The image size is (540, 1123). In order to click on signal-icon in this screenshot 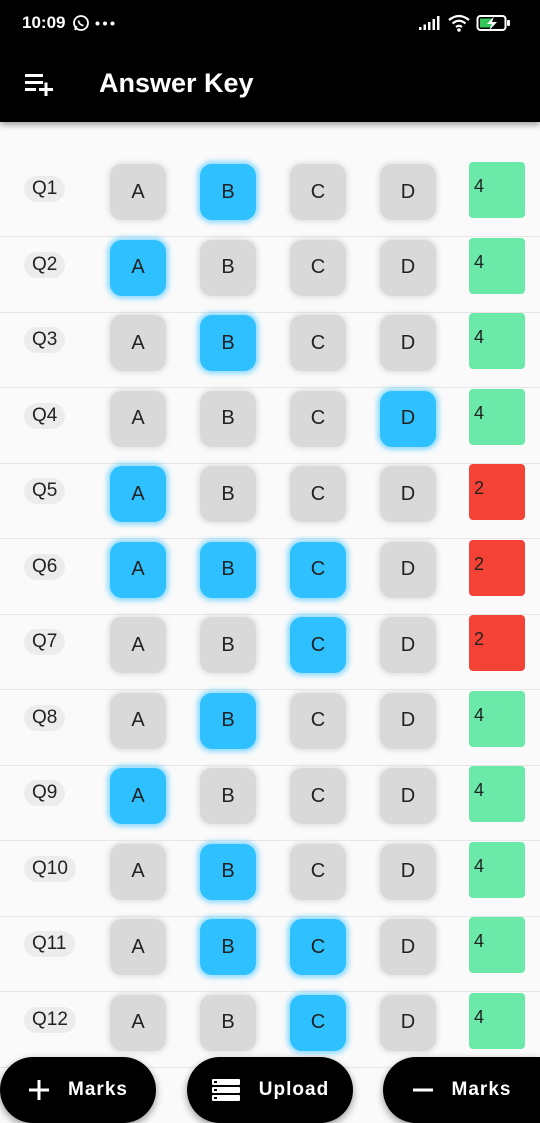, I will do `click(429, 23)`.